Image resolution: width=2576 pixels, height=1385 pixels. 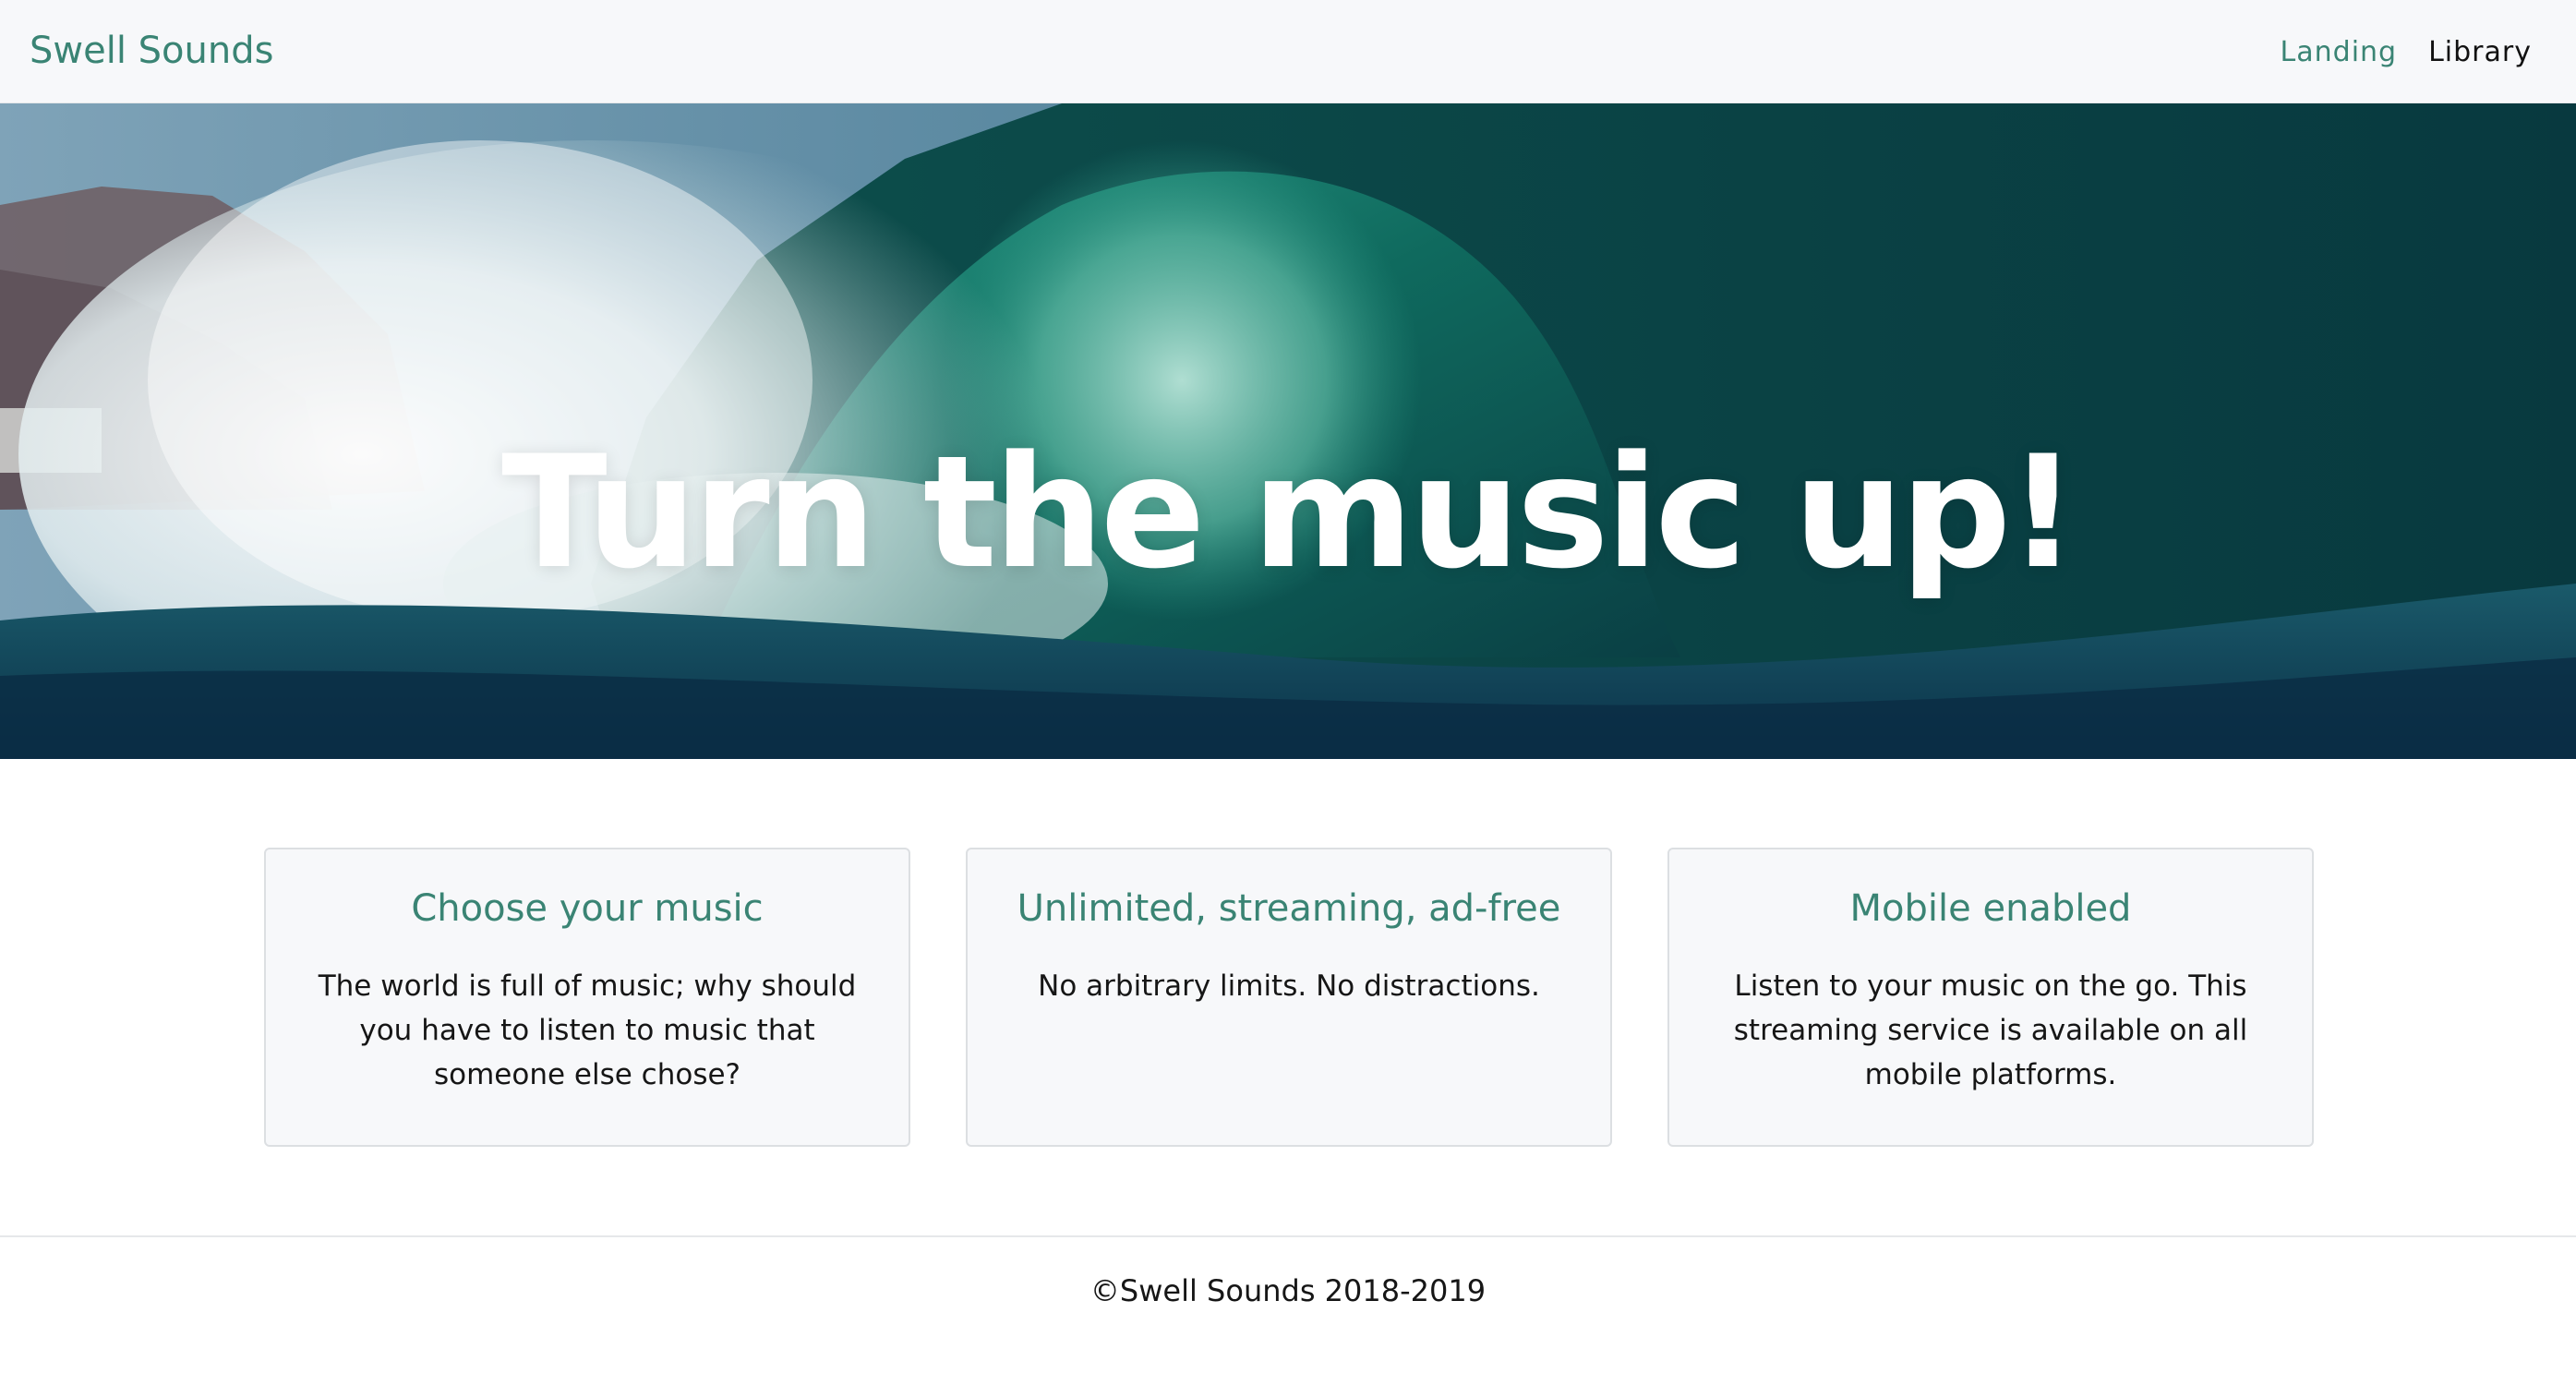 What do you see at coordinates (1288, 1290) in the screenshot?
I see `footer-copyright: ©Swell Sounds 2018-2019` at bounding box center [1288, 1290].